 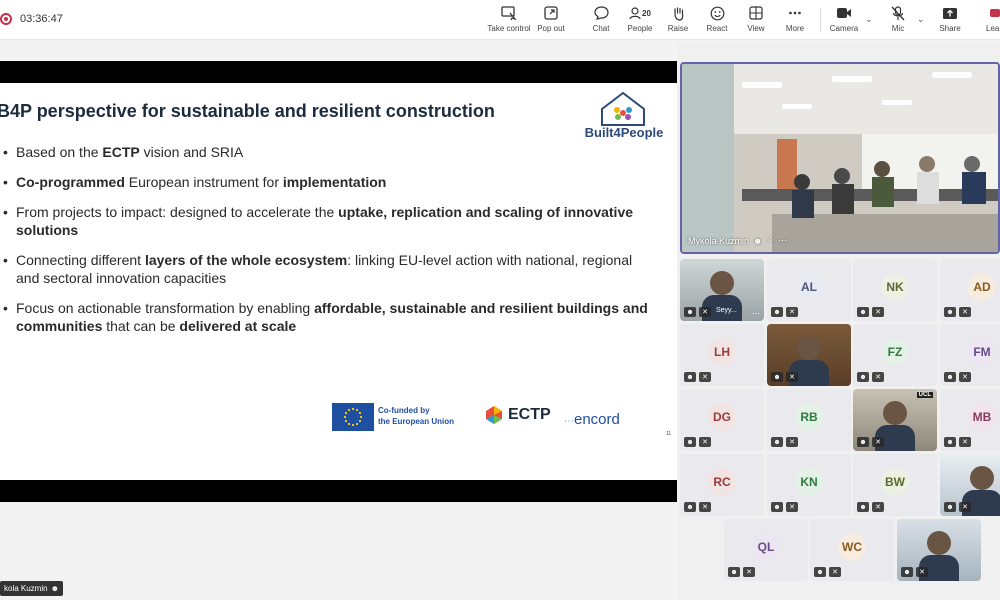 I want to click on participant-tile-lh: LH ☻ ✕, so click(x=722, y=355).